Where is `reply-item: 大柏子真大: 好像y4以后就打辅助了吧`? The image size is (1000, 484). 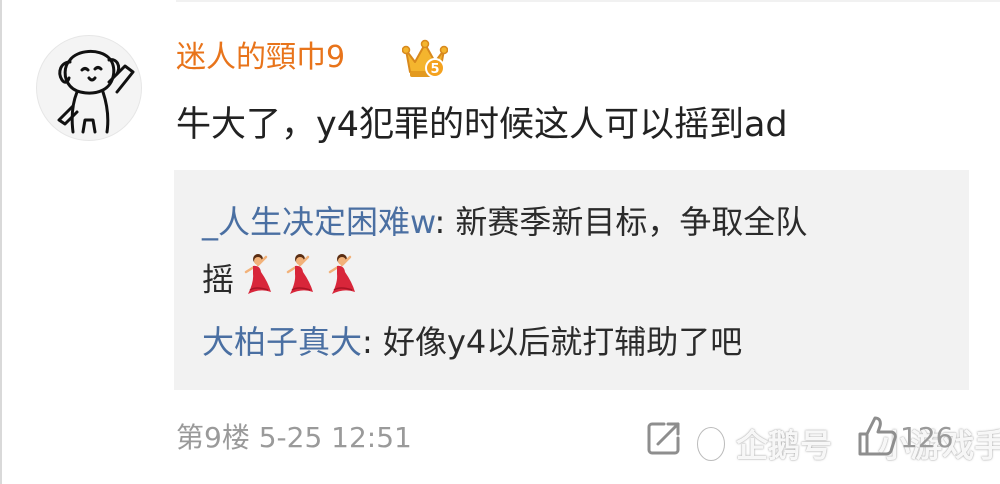 reply-item: 大柏子真大: 好像y4以后就打辅助了吧 is located at coordinates (472, 342).